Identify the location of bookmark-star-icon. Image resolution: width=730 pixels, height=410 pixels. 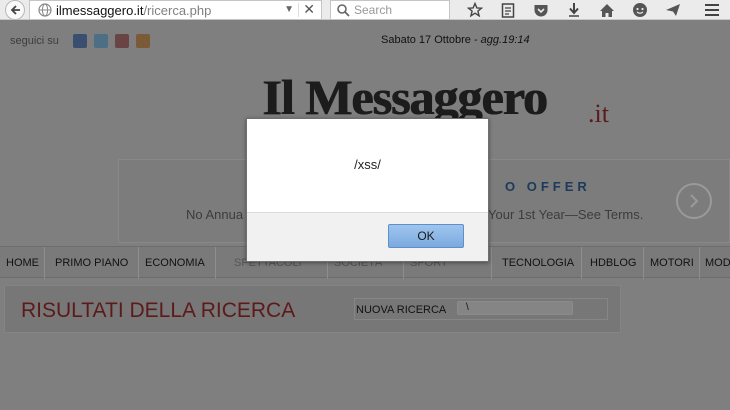
(474, 10).